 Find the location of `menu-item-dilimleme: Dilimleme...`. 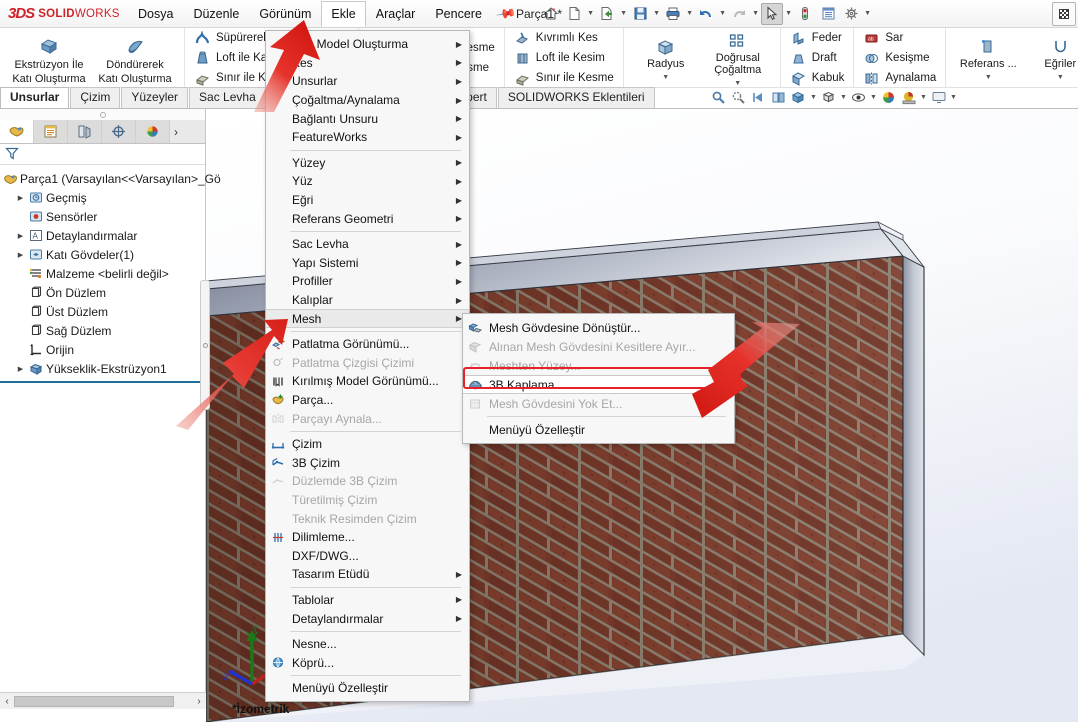

menu-item-dilimleme: Dilimleme... is located at coordinates (367, 537).